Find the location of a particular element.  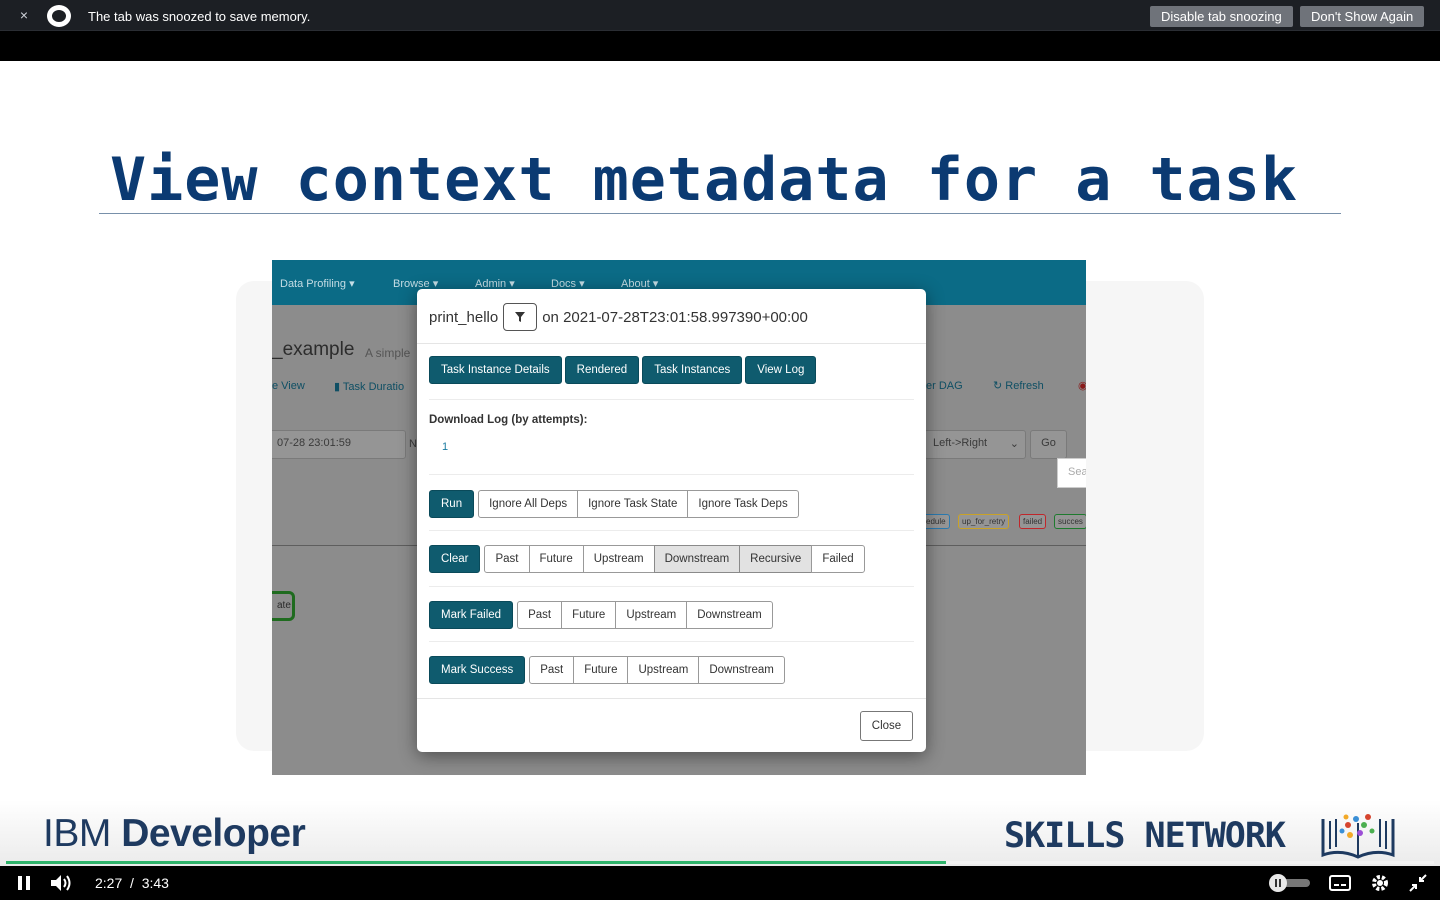

refresh-link: ↻ Refresh is located at coordinates (1018, 386).